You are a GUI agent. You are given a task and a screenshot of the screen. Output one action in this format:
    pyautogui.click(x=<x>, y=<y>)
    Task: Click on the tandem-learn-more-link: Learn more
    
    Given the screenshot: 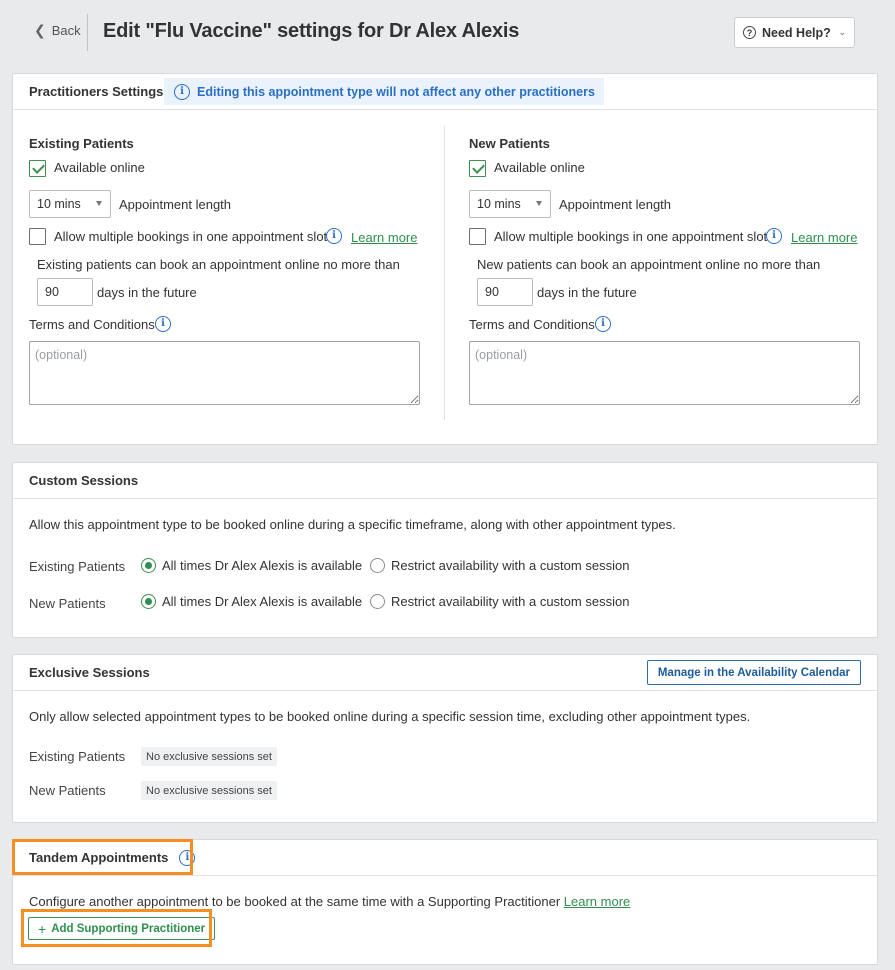 What is the action you would take?
    pyautogui.click(x=597, y=901)
    